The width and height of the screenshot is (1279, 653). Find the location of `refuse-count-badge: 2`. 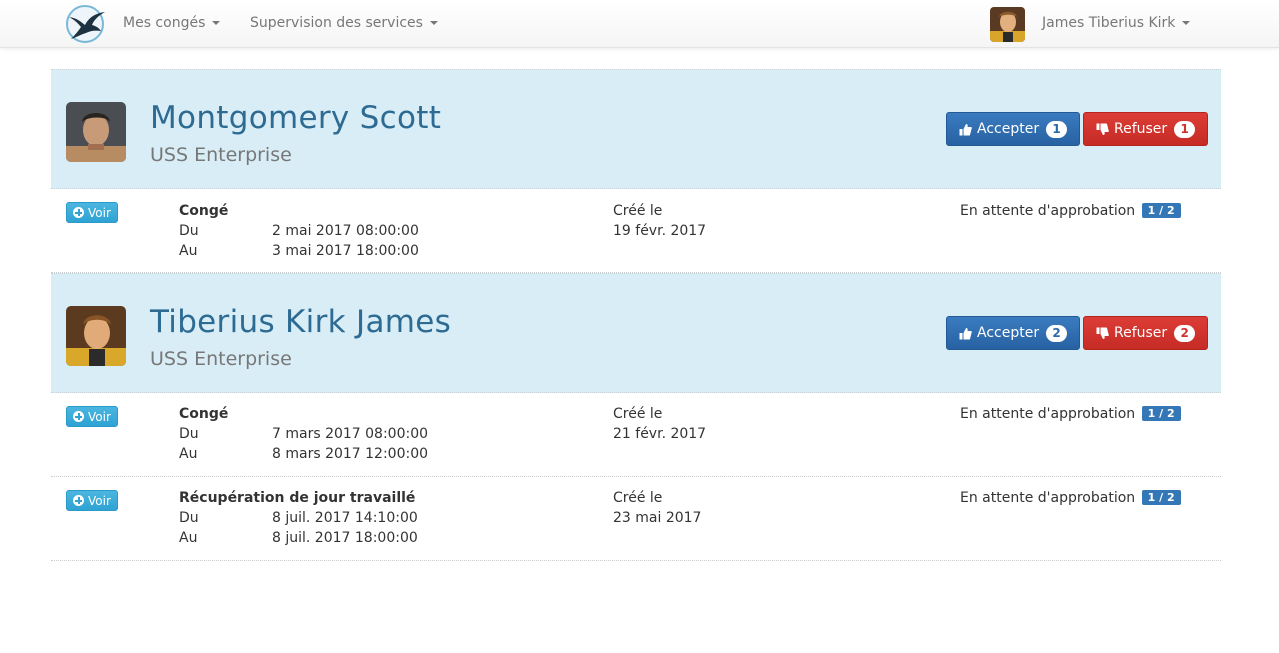

refuse-count-badge: 2 is located at coordinates (1185, 333).